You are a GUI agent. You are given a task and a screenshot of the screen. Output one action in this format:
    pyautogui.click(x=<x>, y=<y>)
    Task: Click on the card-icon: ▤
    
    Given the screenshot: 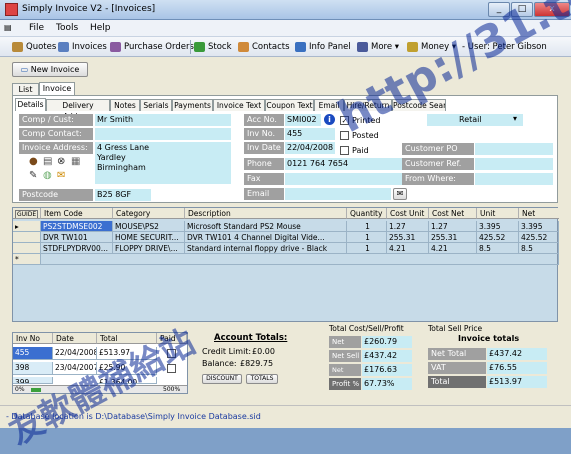 What is the action you would take?
    pyautogui.click(x=47, y=161)
    